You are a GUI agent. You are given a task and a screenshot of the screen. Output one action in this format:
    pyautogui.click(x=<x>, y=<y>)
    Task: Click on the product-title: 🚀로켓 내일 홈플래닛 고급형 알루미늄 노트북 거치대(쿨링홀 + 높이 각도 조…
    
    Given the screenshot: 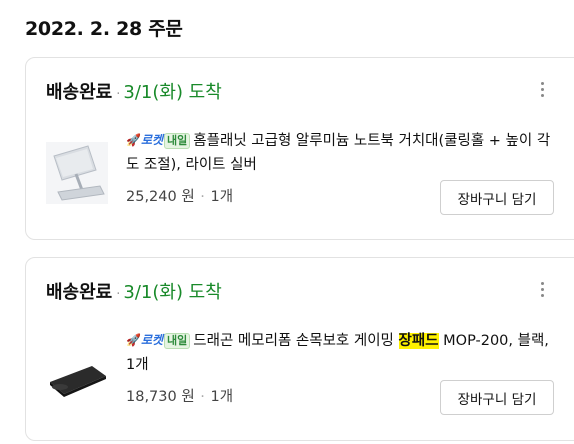 What is the action you would take?
    pyautogui.click(x=342, y=152)
    